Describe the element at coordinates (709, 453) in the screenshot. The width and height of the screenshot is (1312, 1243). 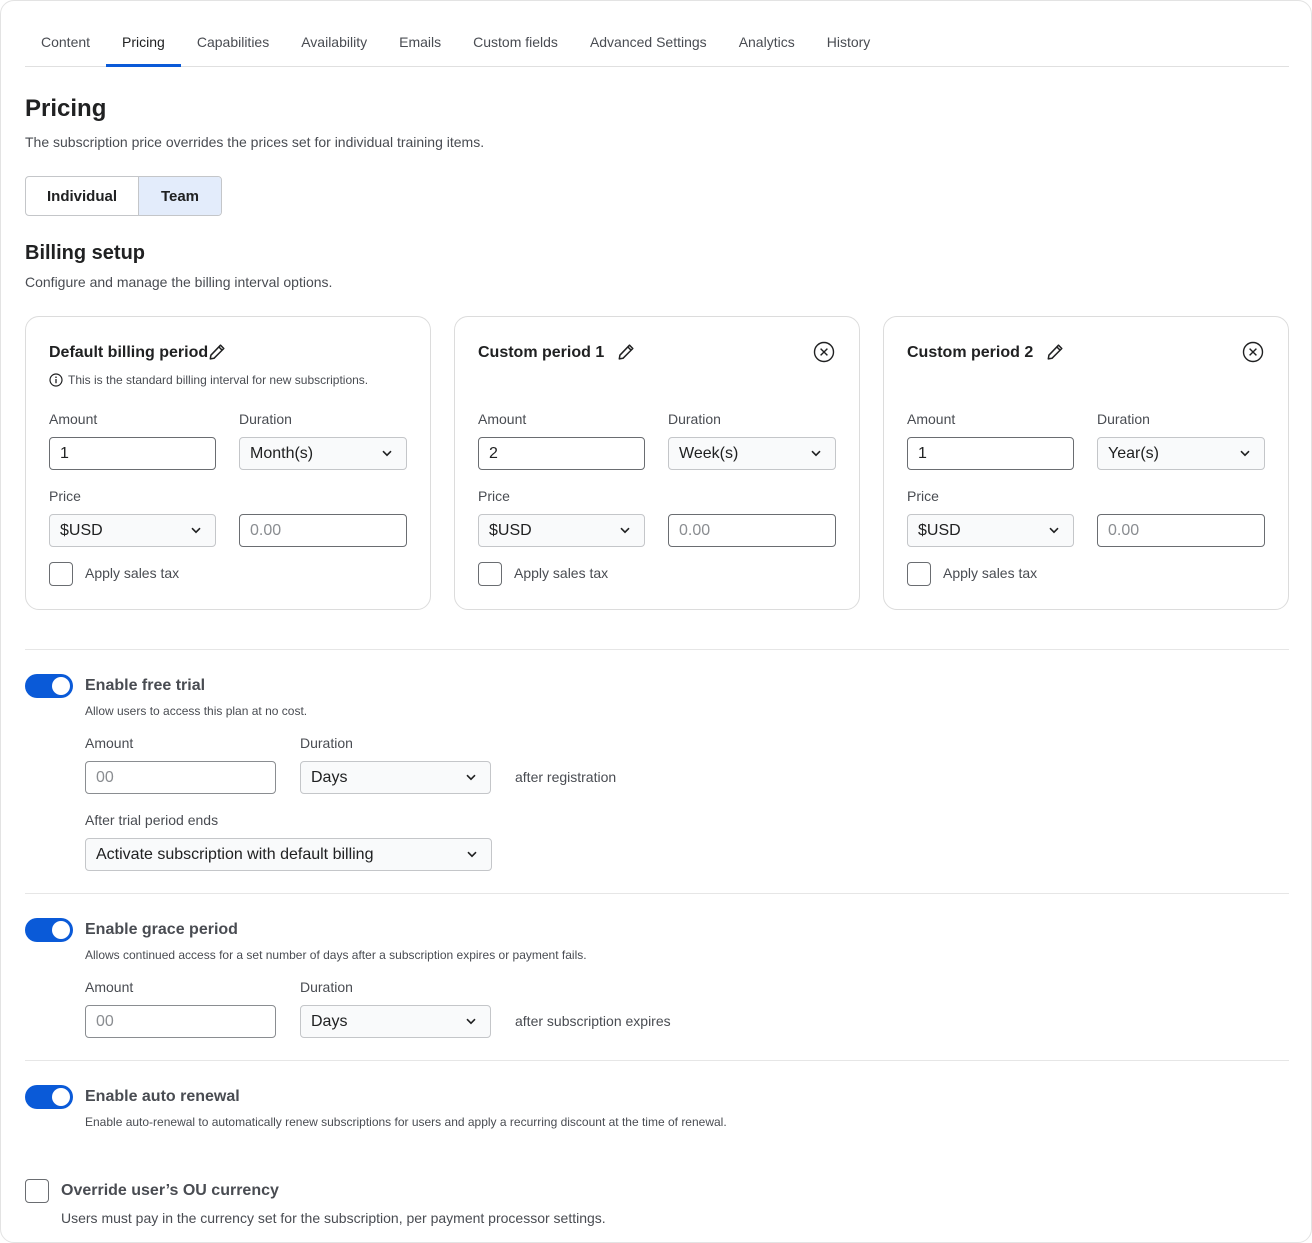
I see `duration-value: Week(s)` at that location.